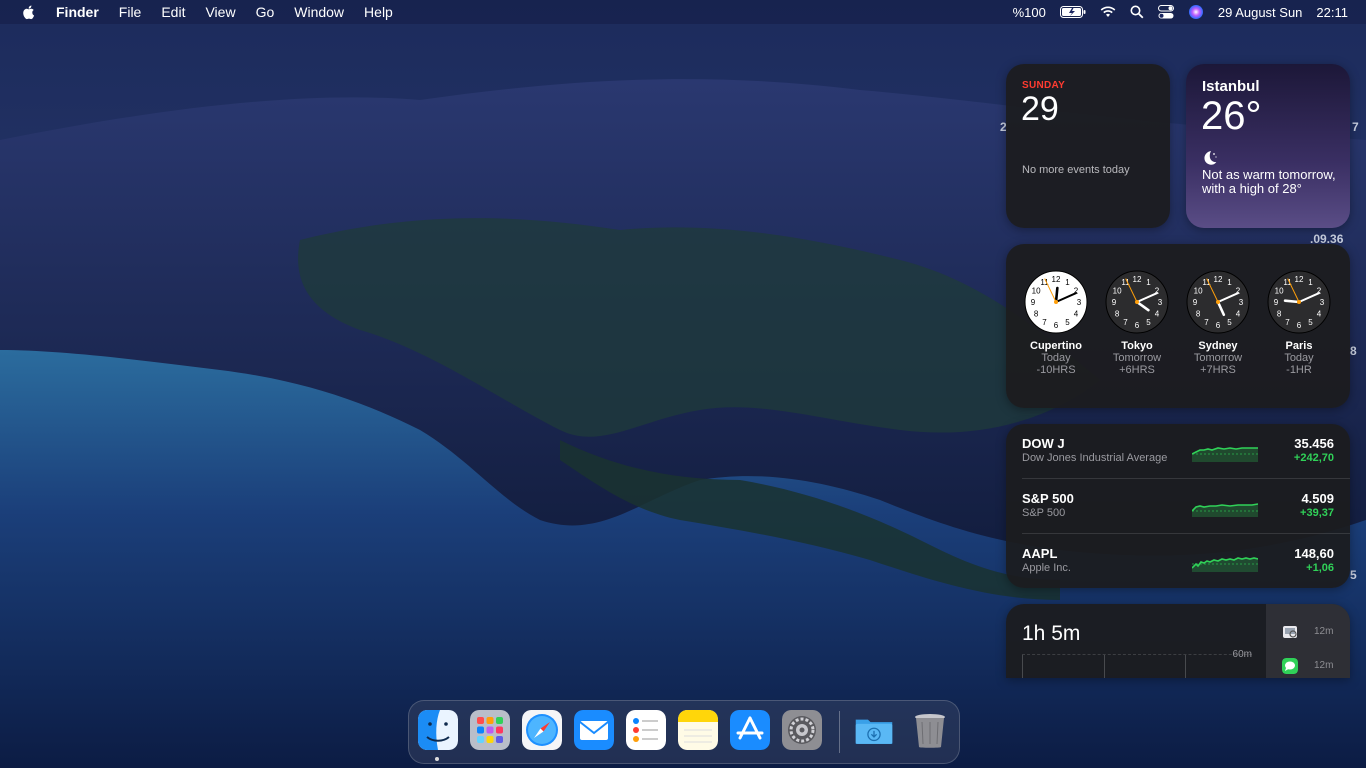 This screenshot has width=1366, height=768. What do you see at coordinates (1046, 568) in the screenshot?
I see `stock-name: Apple Inc.` at bounding box center [1046, 568].